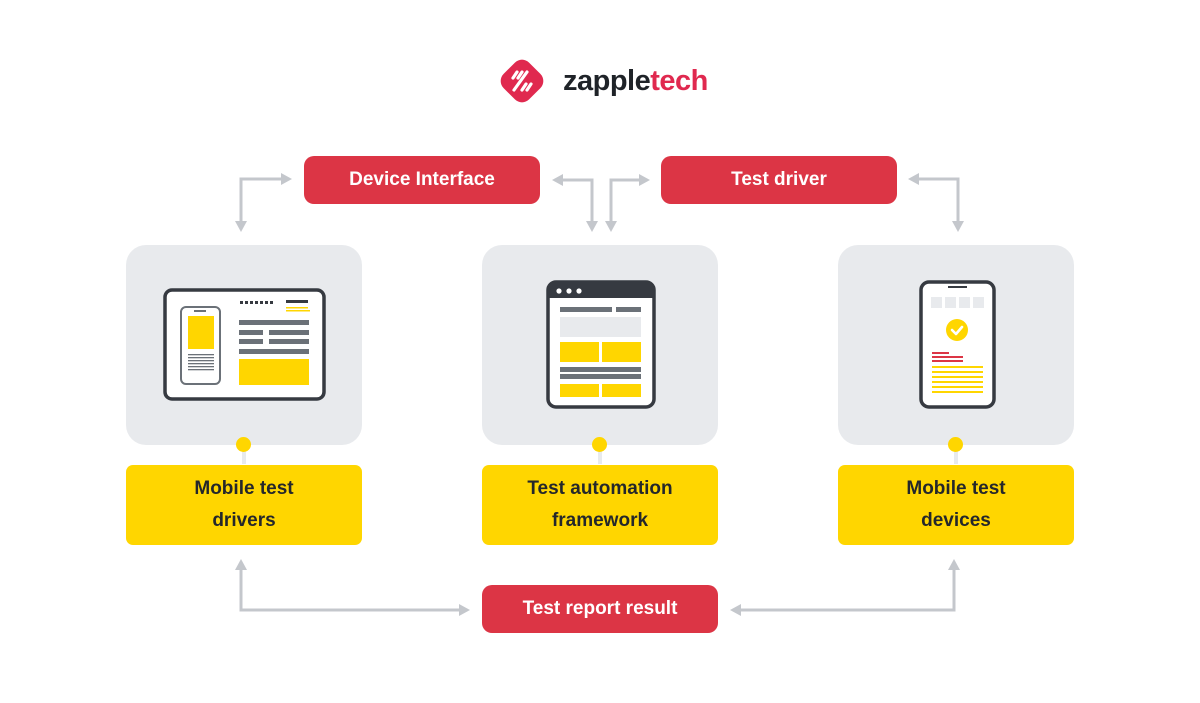 This screenshot has height=703, width=1200. What do you see at coordinates (956, 505) in the screenshot?
I see `label-mobile-test-devices: Mobile test devices` at bounding box center [956, 505].